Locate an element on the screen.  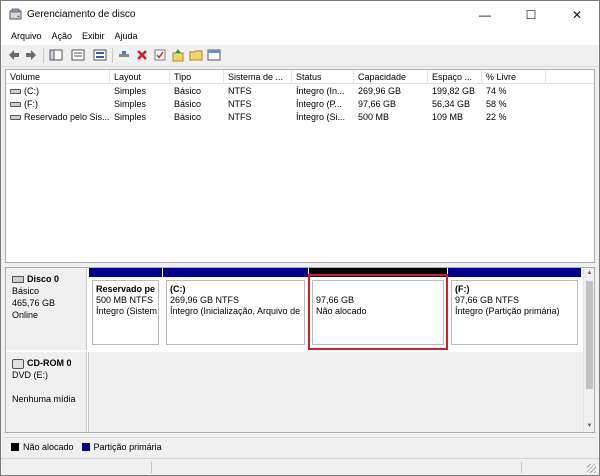
console-tree-icon is located at coordinates (56, 55).